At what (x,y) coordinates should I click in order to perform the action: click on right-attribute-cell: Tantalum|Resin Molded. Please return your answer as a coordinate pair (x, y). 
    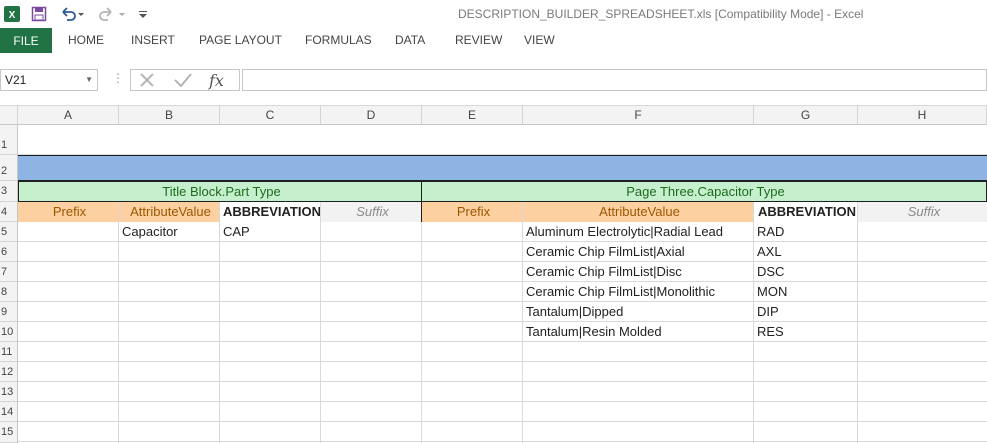
    Looking at the image, I should click on (638, 332).